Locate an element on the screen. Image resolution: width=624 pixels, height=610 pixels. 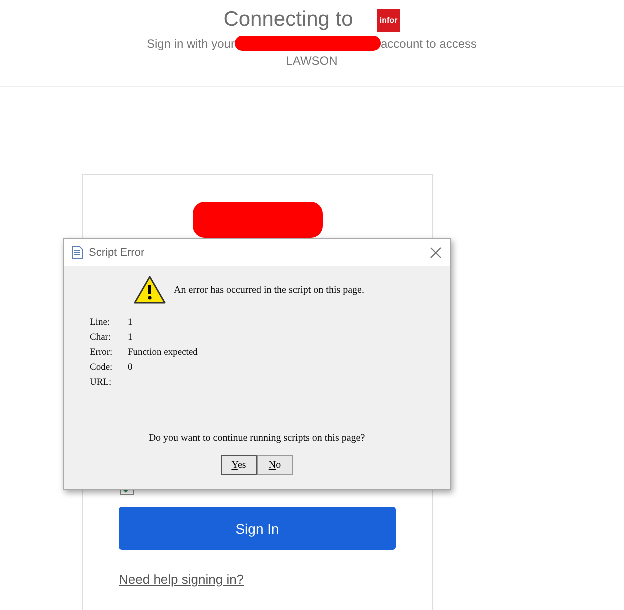
warning-icon is located at coordinates (150, 290).